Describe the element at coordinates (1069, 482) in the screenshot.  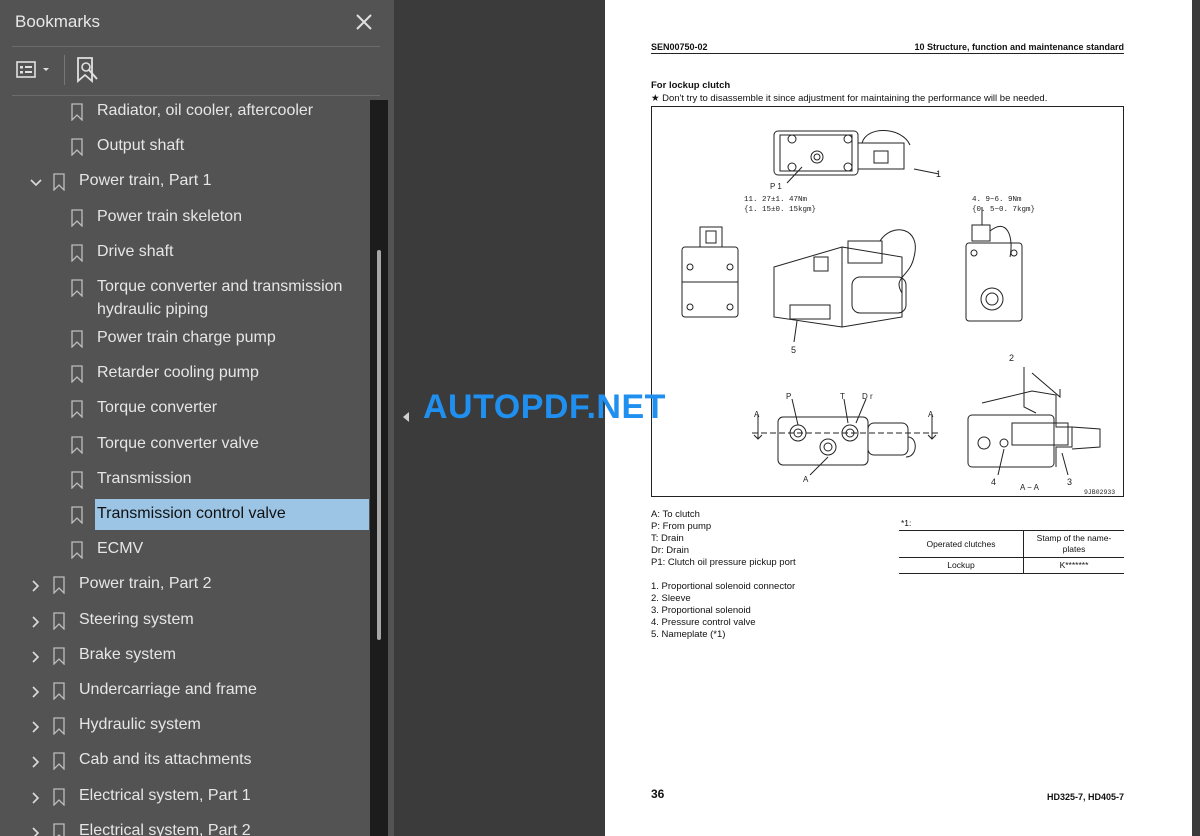
I see `callout-3: 3` at that location.